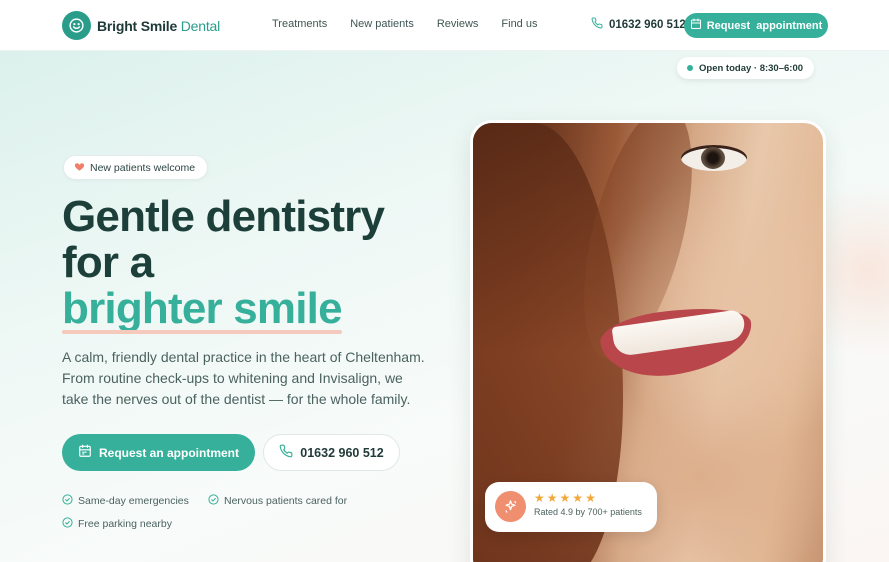  I want to click on rating-card: ★ ★ ★ ★ ★ Rated 4.9 by 700+ patients, so click(571, 507).